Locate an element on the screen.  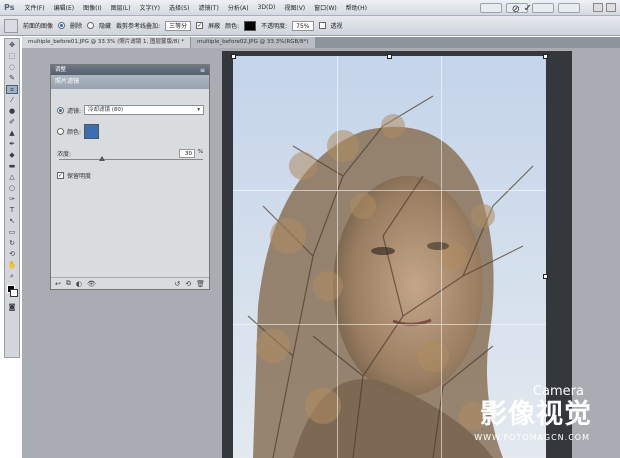
shield-label: 屏蔽 is located at coordinates (214, 26).